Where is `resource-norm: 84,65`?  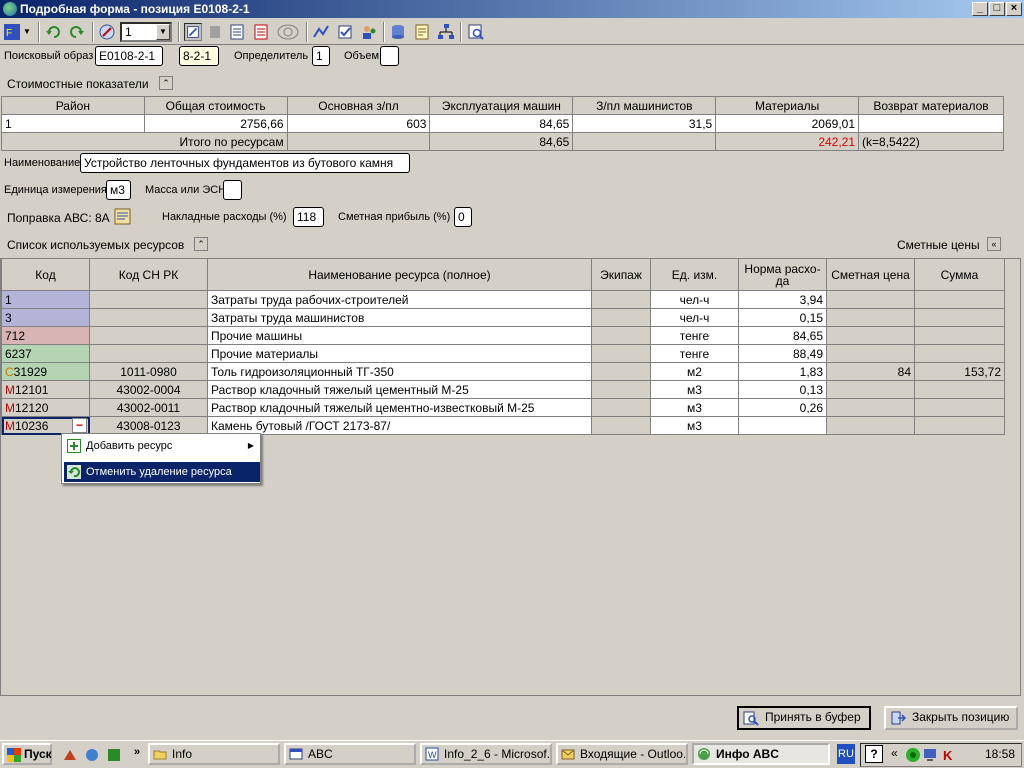
resource-norm: 84,65 is located at coordinates (782, 335).